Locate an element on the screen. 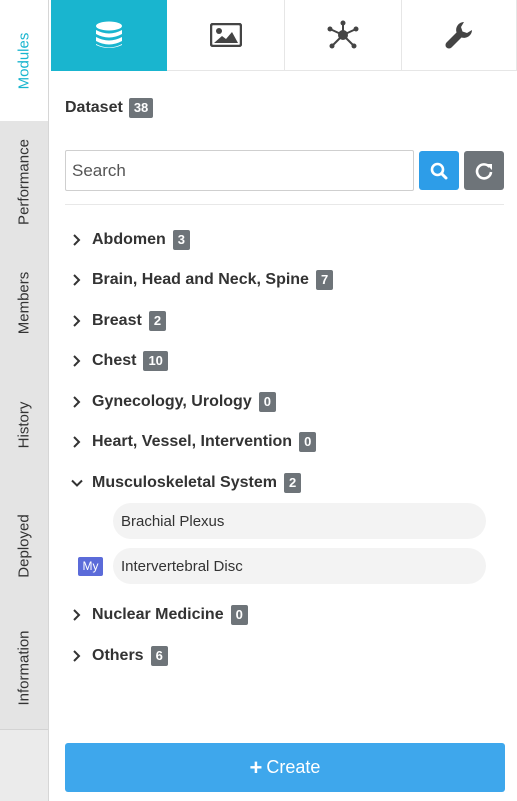 This screenshot has width=517, height=801. category-label: Heart, Vessel, Intervention is located at coordinates (192, 441).